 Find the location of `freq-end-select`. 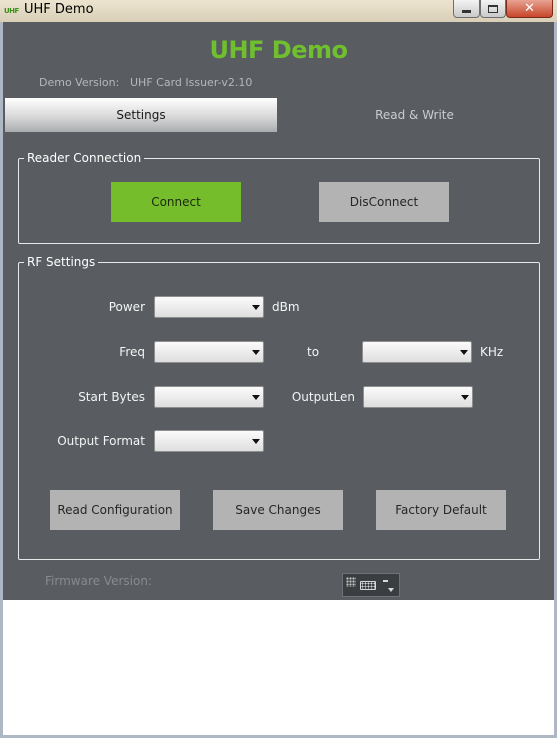

freq-end-select is located at coordinates (417, 352).